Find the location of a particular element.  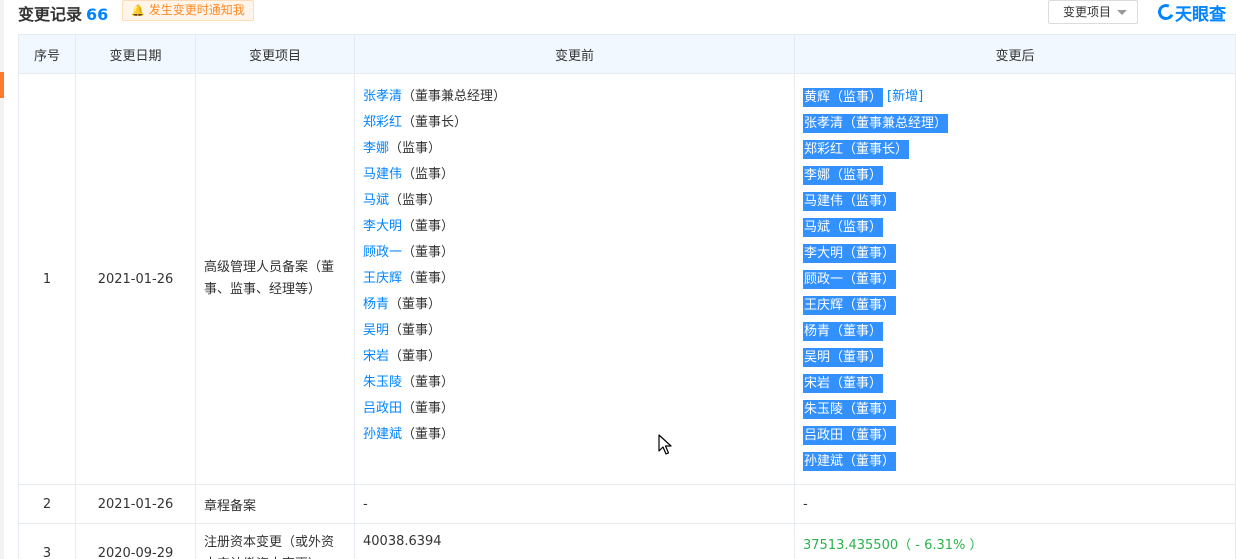

active-nav-indicator is located at coordinates (2, 85).